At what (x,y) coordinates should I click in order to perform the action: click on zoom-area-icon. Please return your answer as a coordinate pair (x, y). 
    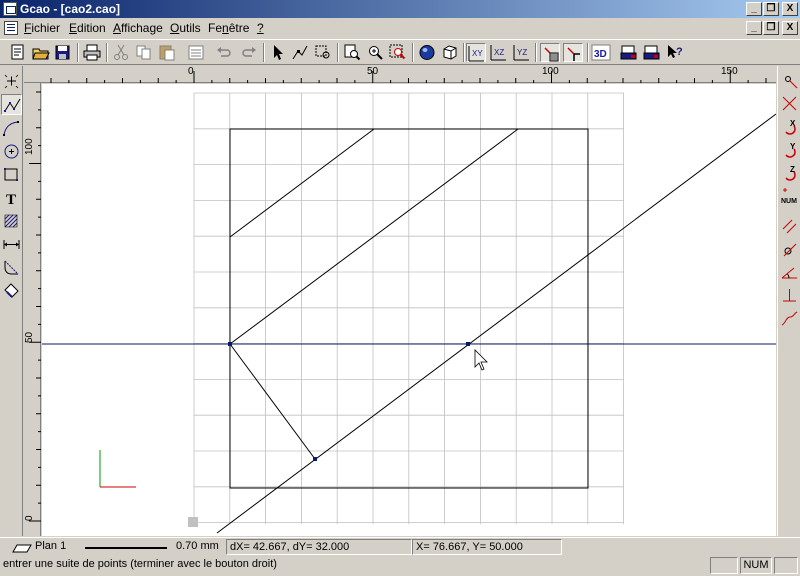
    Looking at the image, I should click on (398, 52).